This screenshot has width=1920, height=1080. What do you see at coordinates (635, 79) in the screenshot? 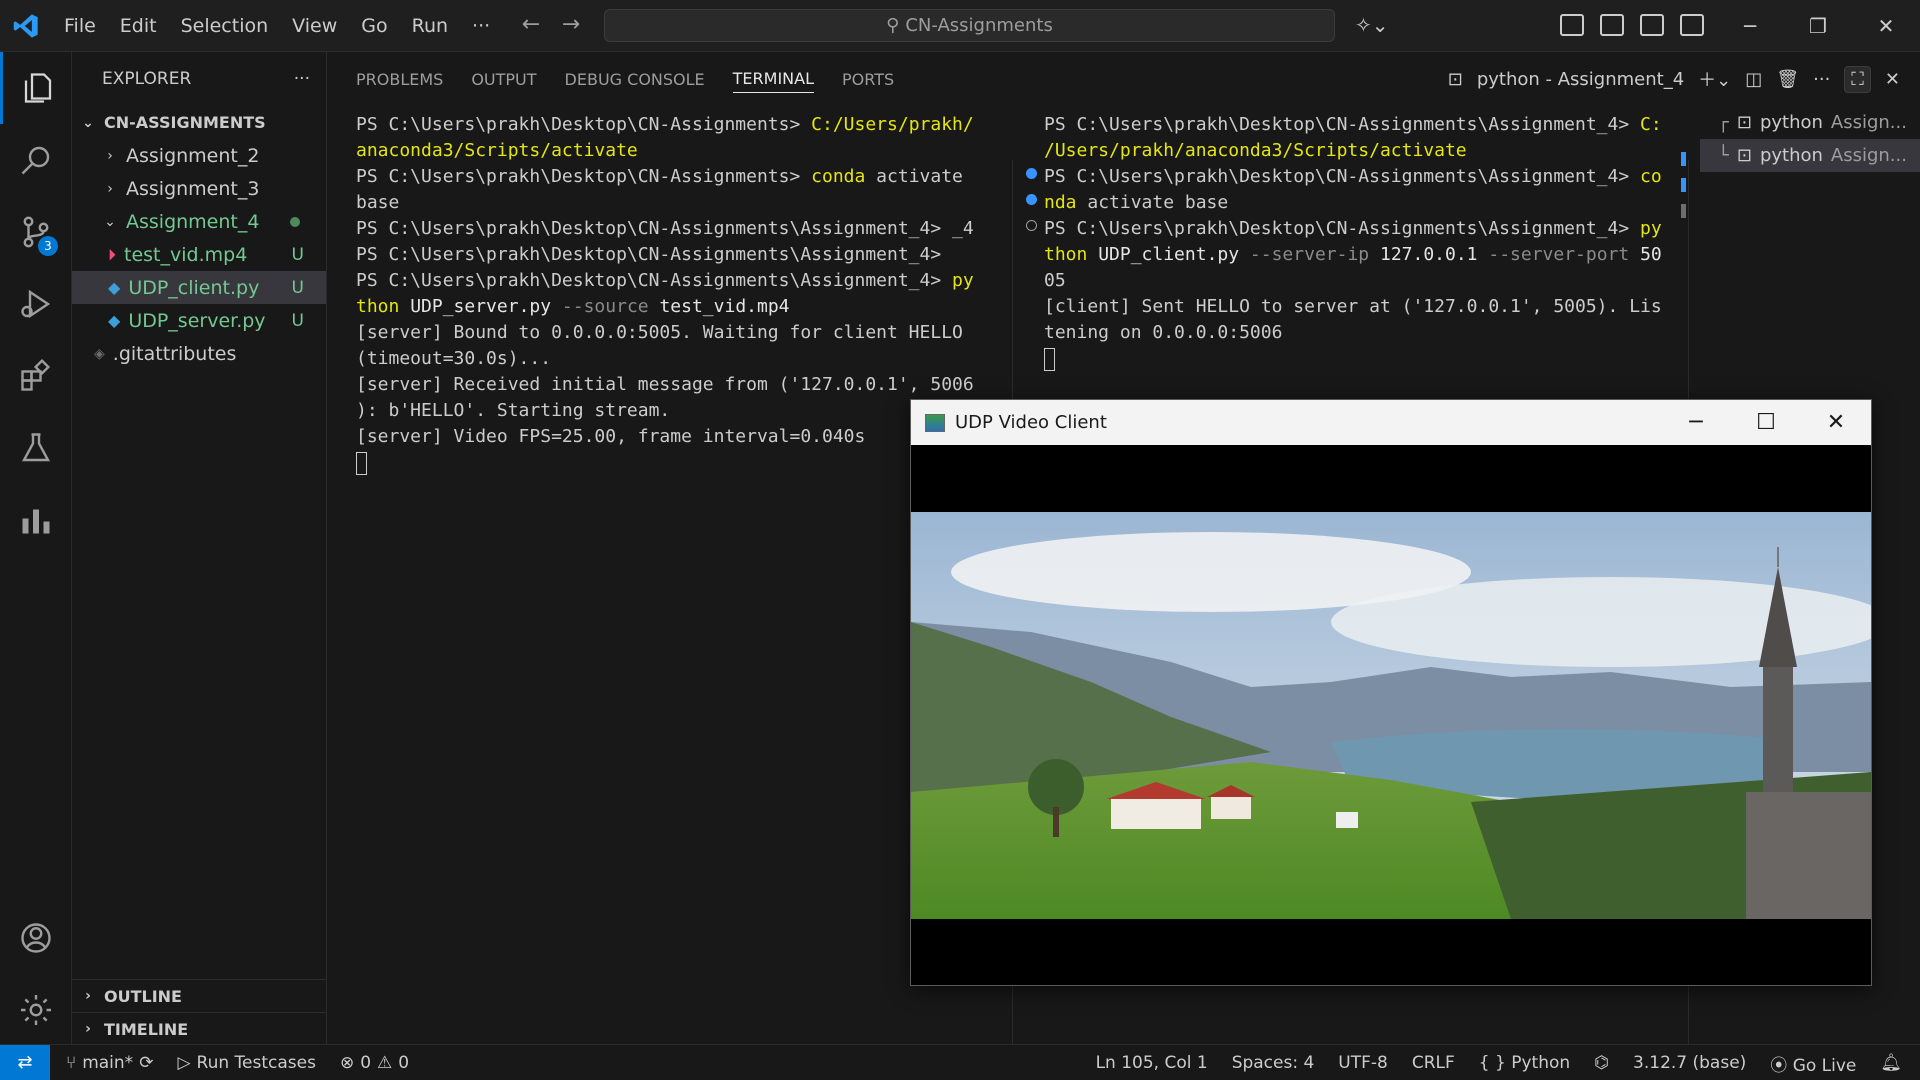
I see `tab-debug-console: DEBUG CONSOLE` at bounding box center [635, 79].